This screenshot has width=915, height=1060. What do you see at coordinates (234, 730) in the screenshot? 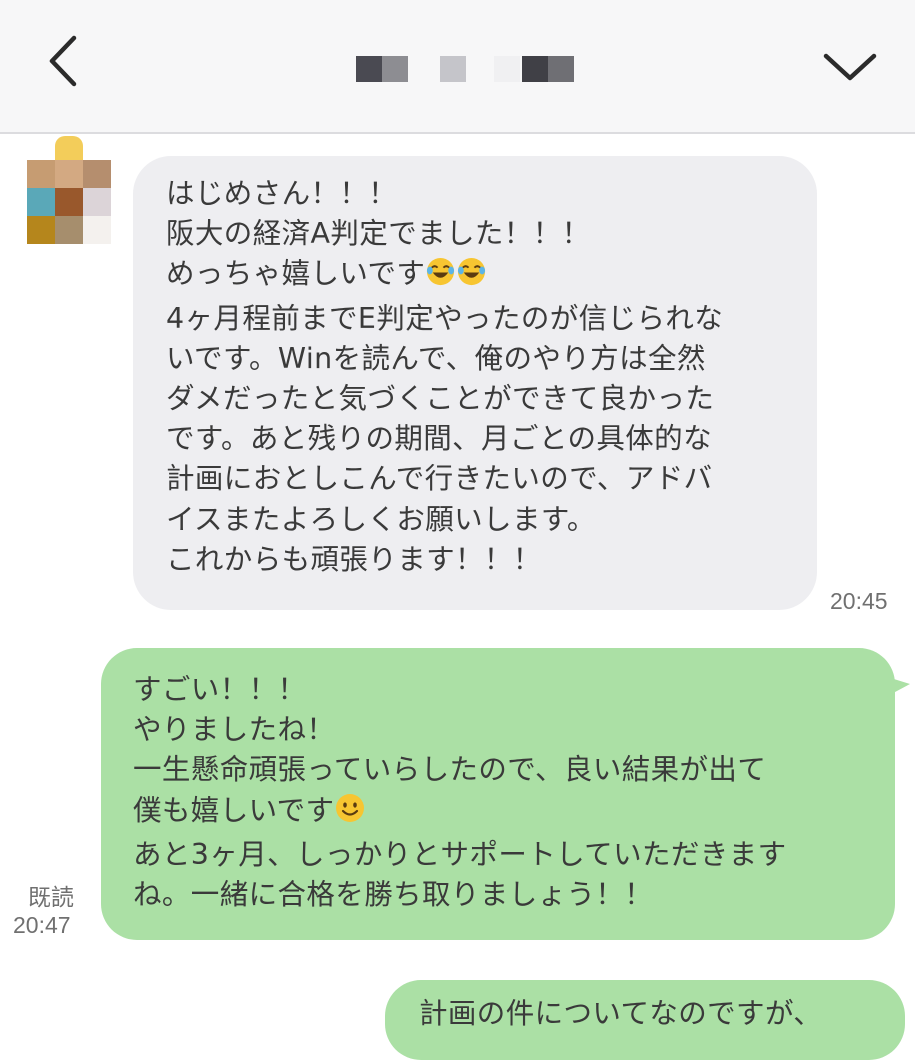
I see `message-line: やりましたね！` at bounding box center [234, 730].